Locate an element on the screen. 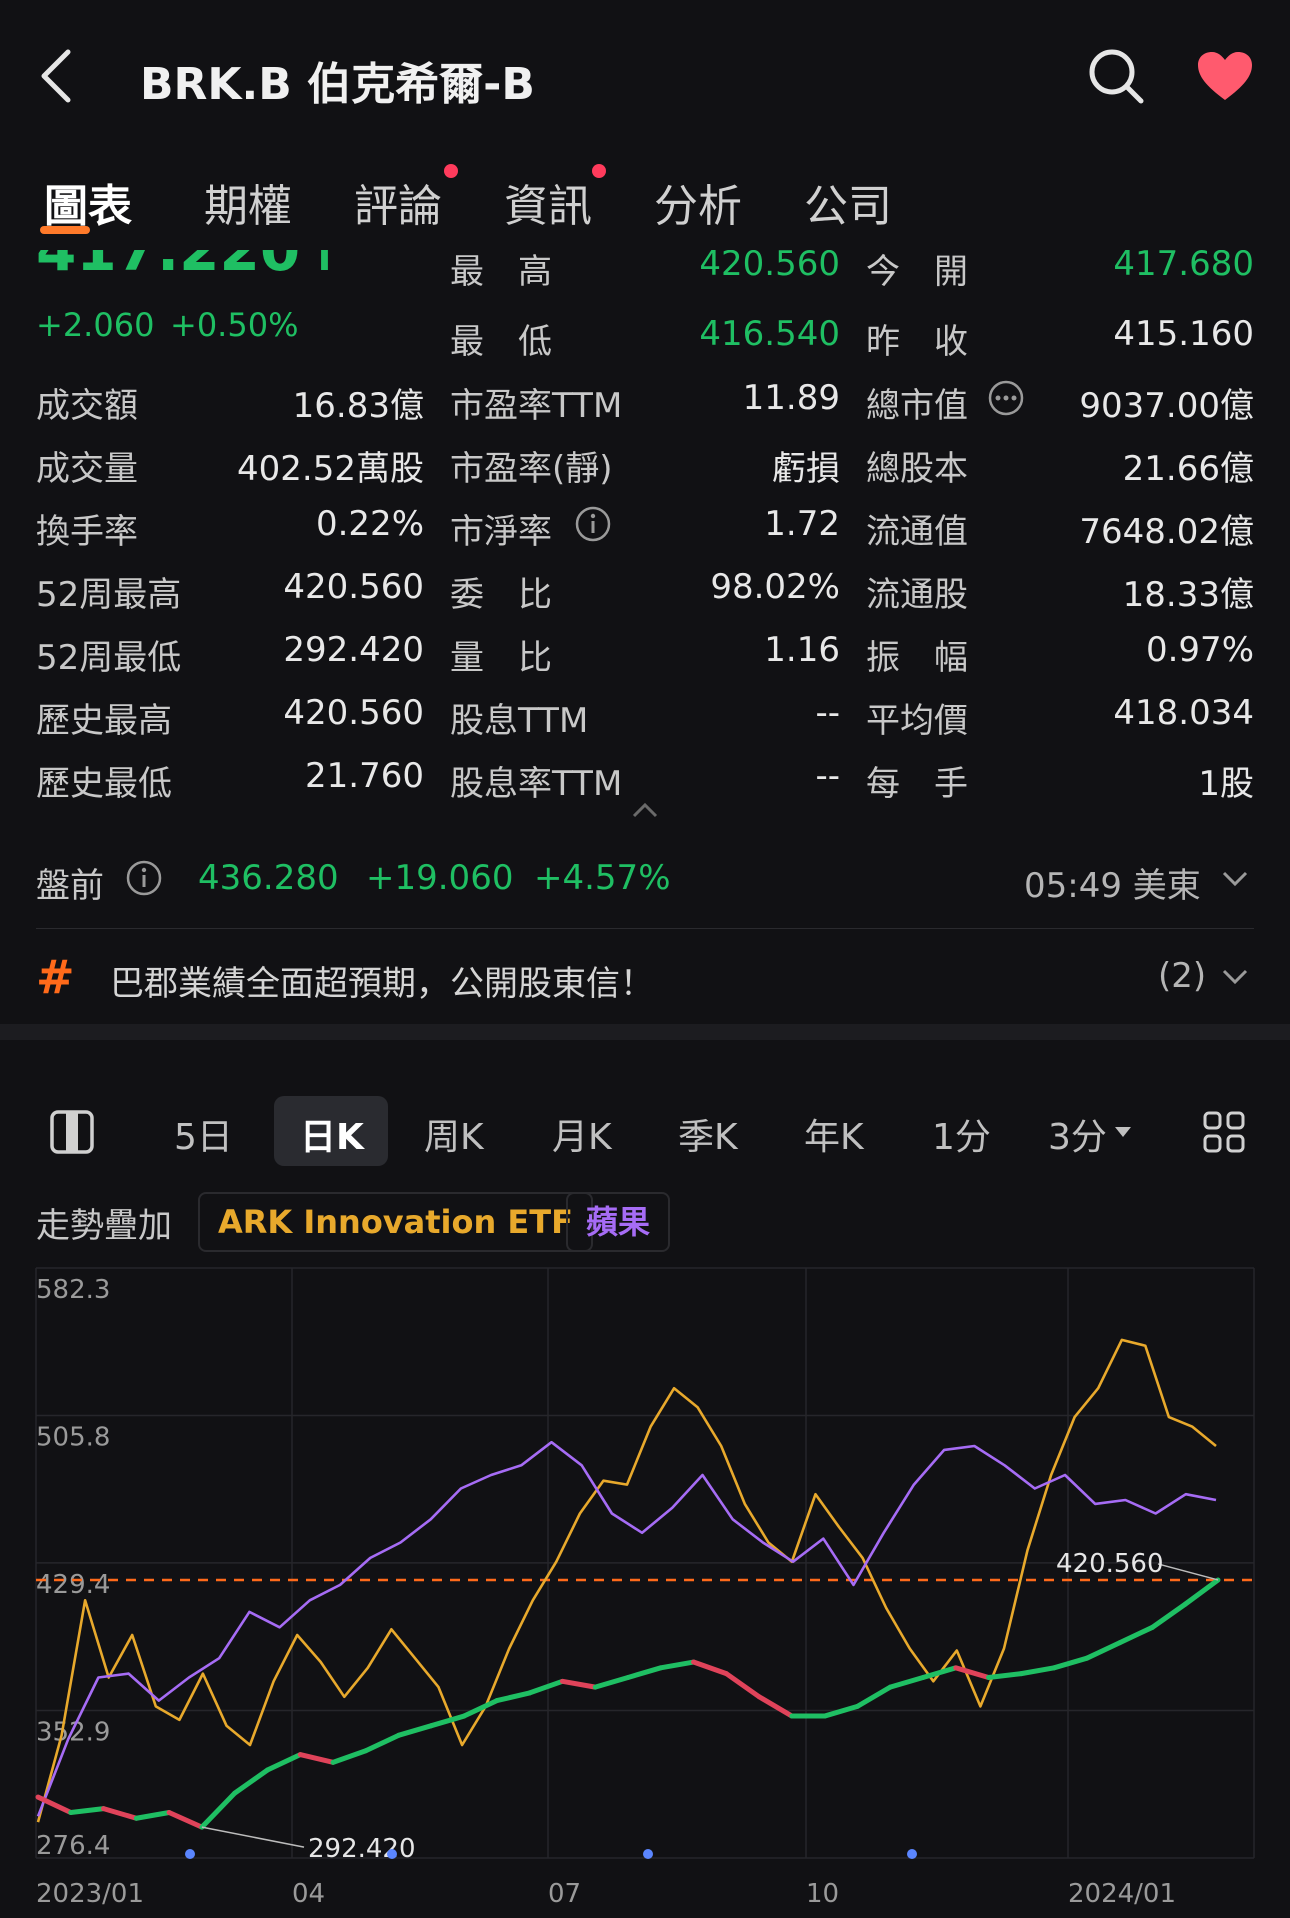 The width and height of the screenshot is (1290, 1918). stat-value: 21.760 is located at coordinates (364, 776).